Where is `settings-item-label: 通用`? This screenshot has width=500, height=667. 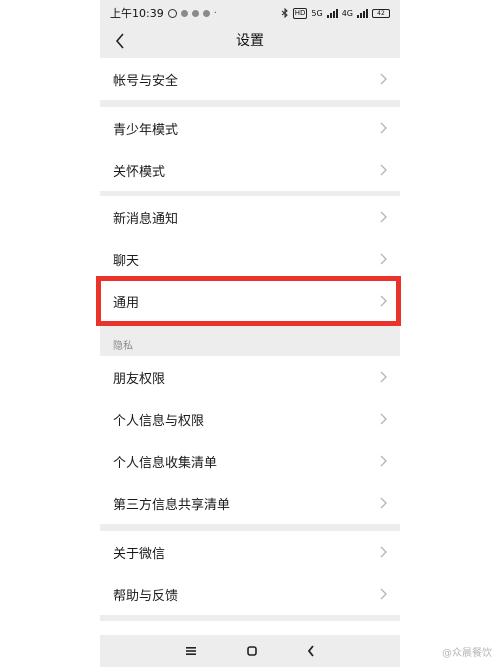 settings-item-label: 通用 is located at coordinates (126, 303).